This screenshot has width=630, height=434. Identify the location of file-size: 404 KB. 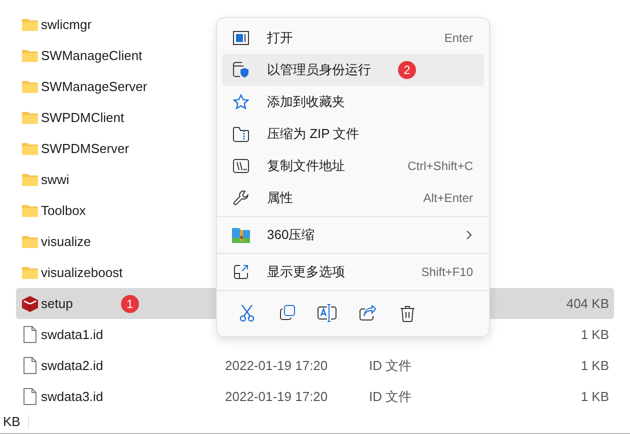
(587, 303).